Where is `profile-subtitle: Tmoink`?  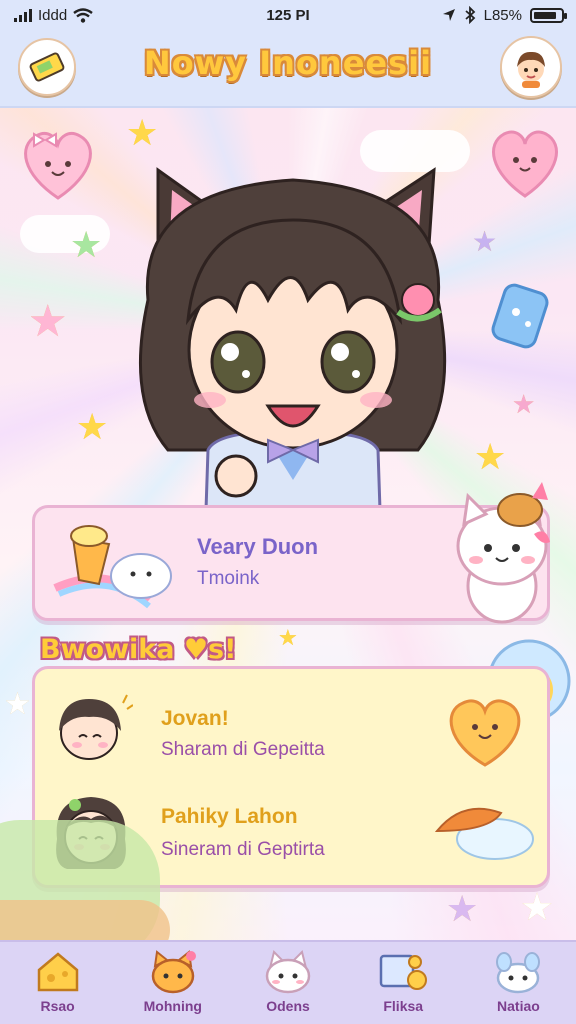 profile-subtitle: Tmoink is located at coordinates (228, 578).